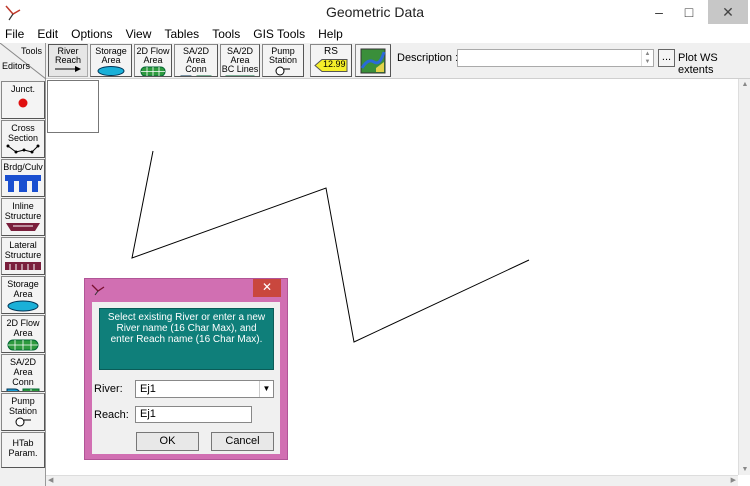 The width and height of the screenshot is (750, 486). What do you see at coordinates (148, 389) in the screenshot?
I see `river-select-value: Ej1` at bounding box center [148, 389].